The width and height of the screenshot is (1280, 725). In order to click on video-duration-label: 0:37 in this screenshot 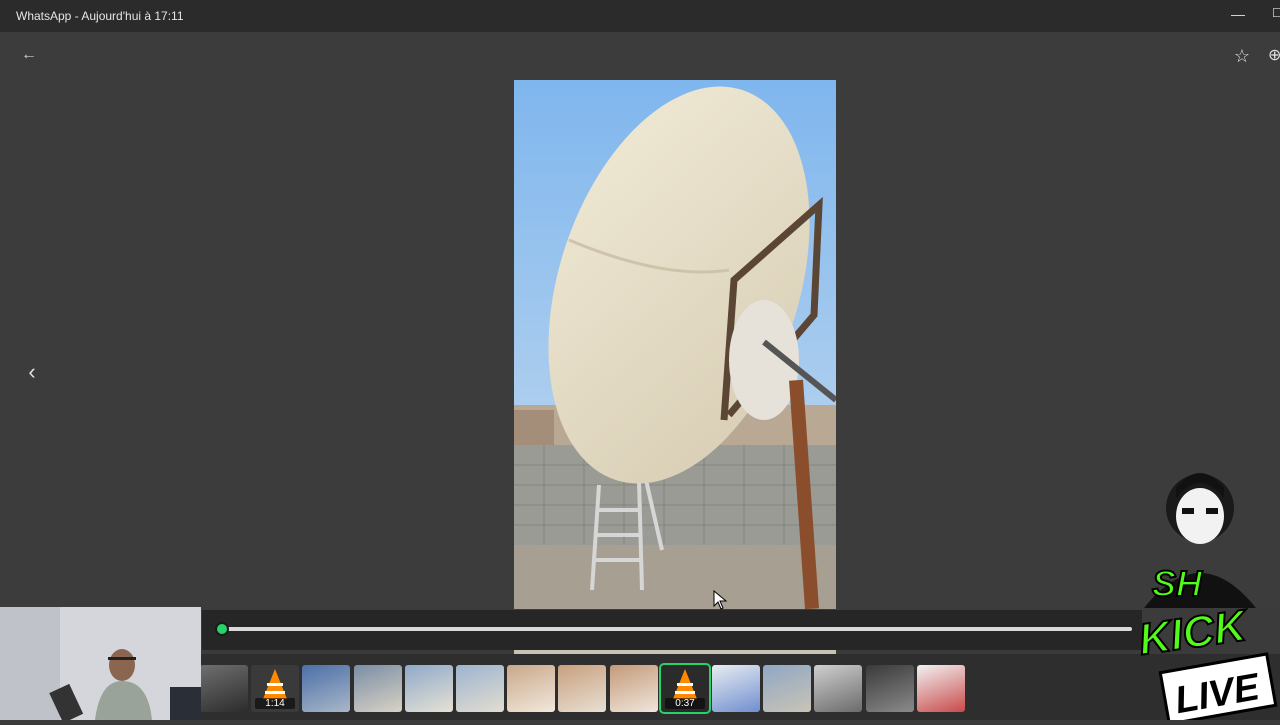, I will do `click(685, 703)`.